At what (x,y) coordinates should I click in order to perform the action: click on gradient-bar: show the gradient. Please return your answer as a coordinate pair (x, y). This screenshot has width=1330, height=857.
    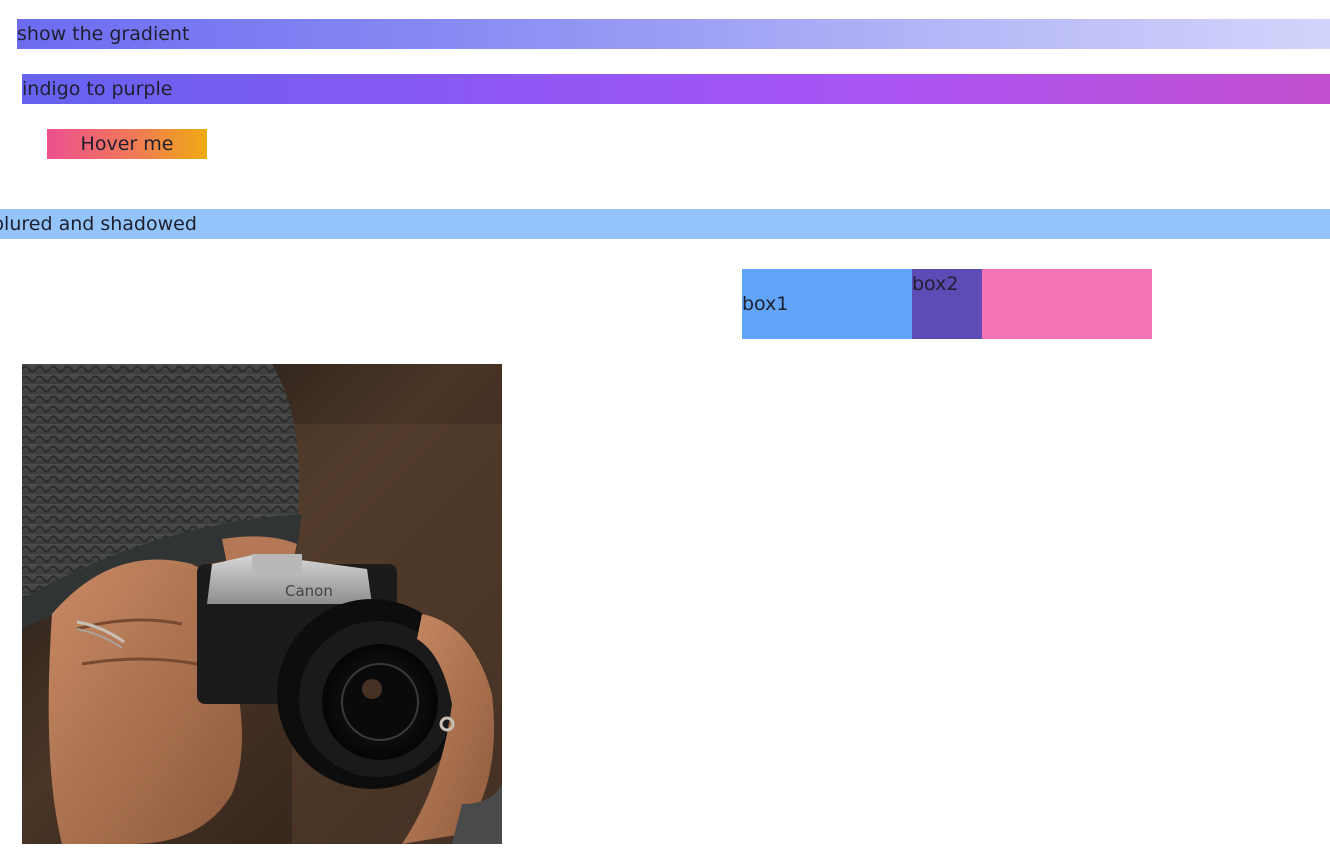
    Looking at the image, I should click on (673, 34).